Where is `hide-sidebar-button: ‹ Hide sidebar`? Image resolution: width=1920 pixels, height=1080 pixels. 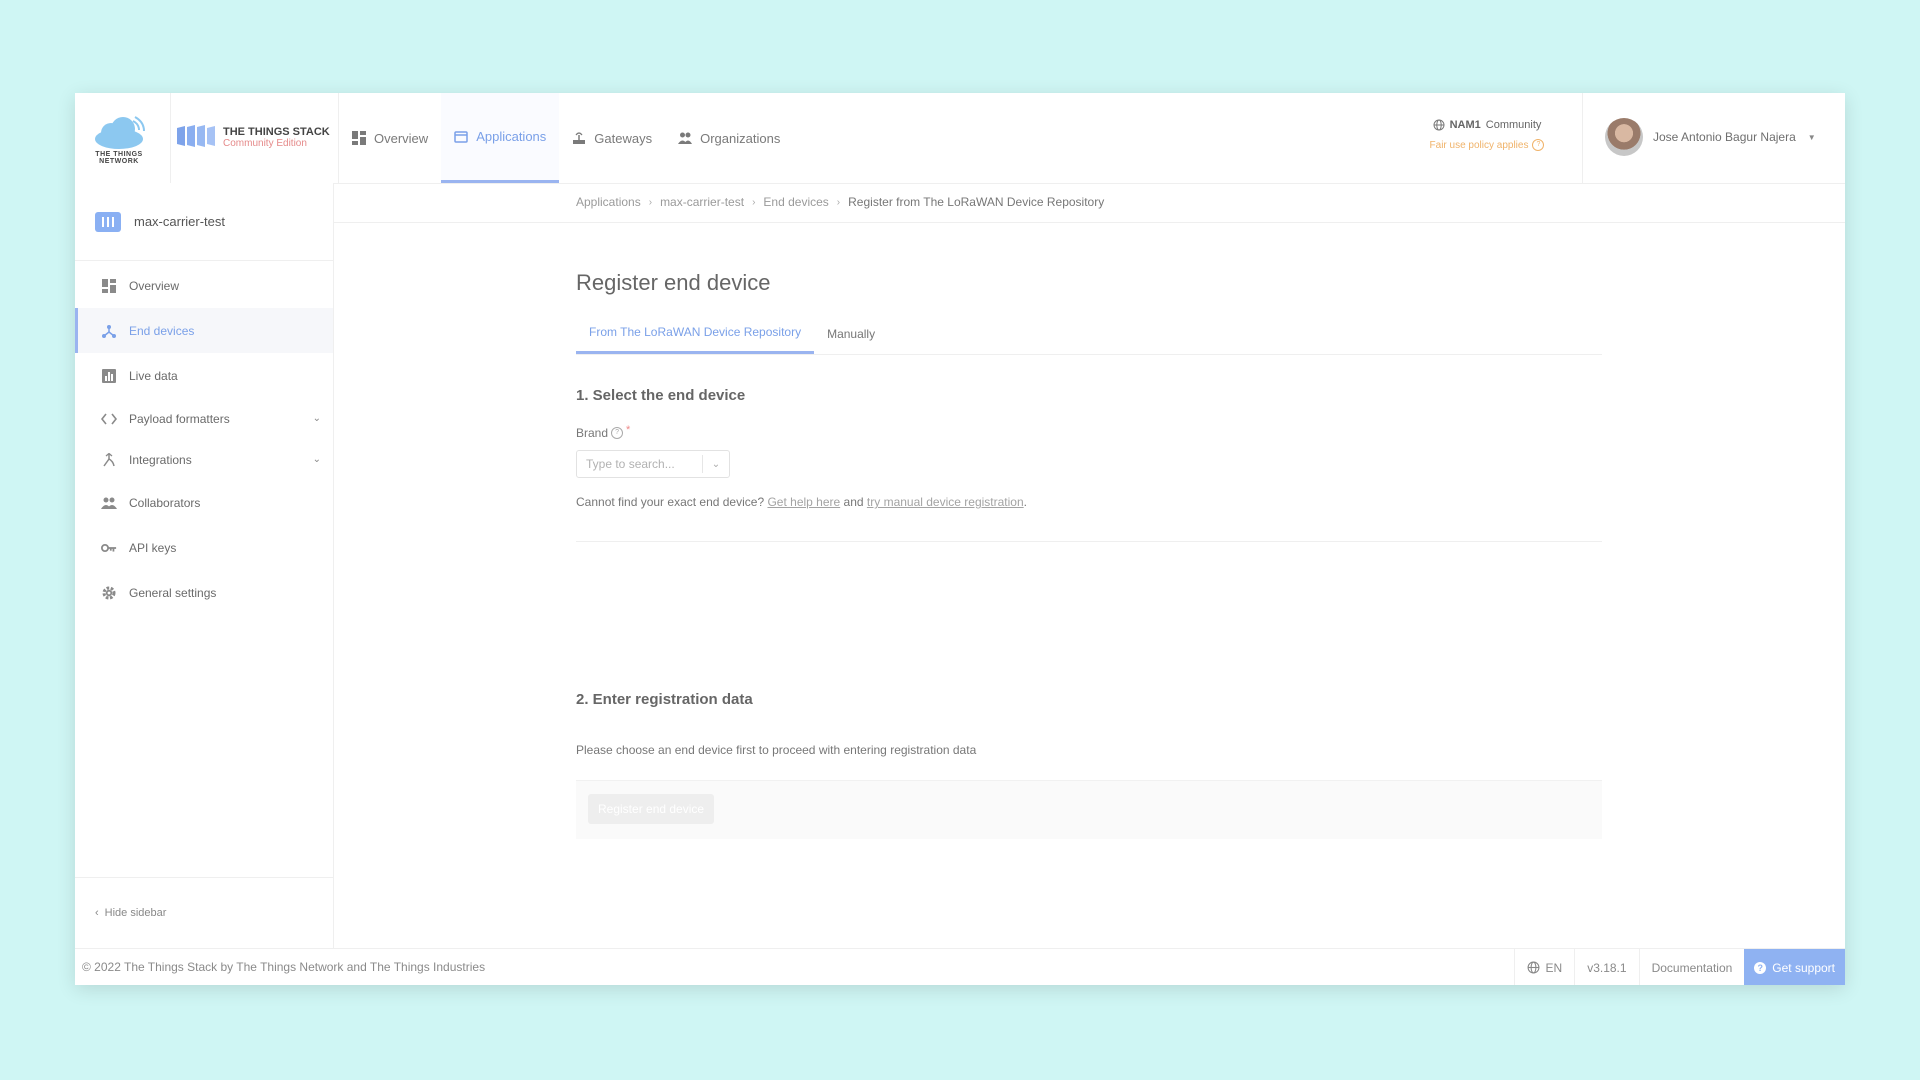 hide-sidebar-button: ‹ Hide sidebar is located at coordinates (204, 912).